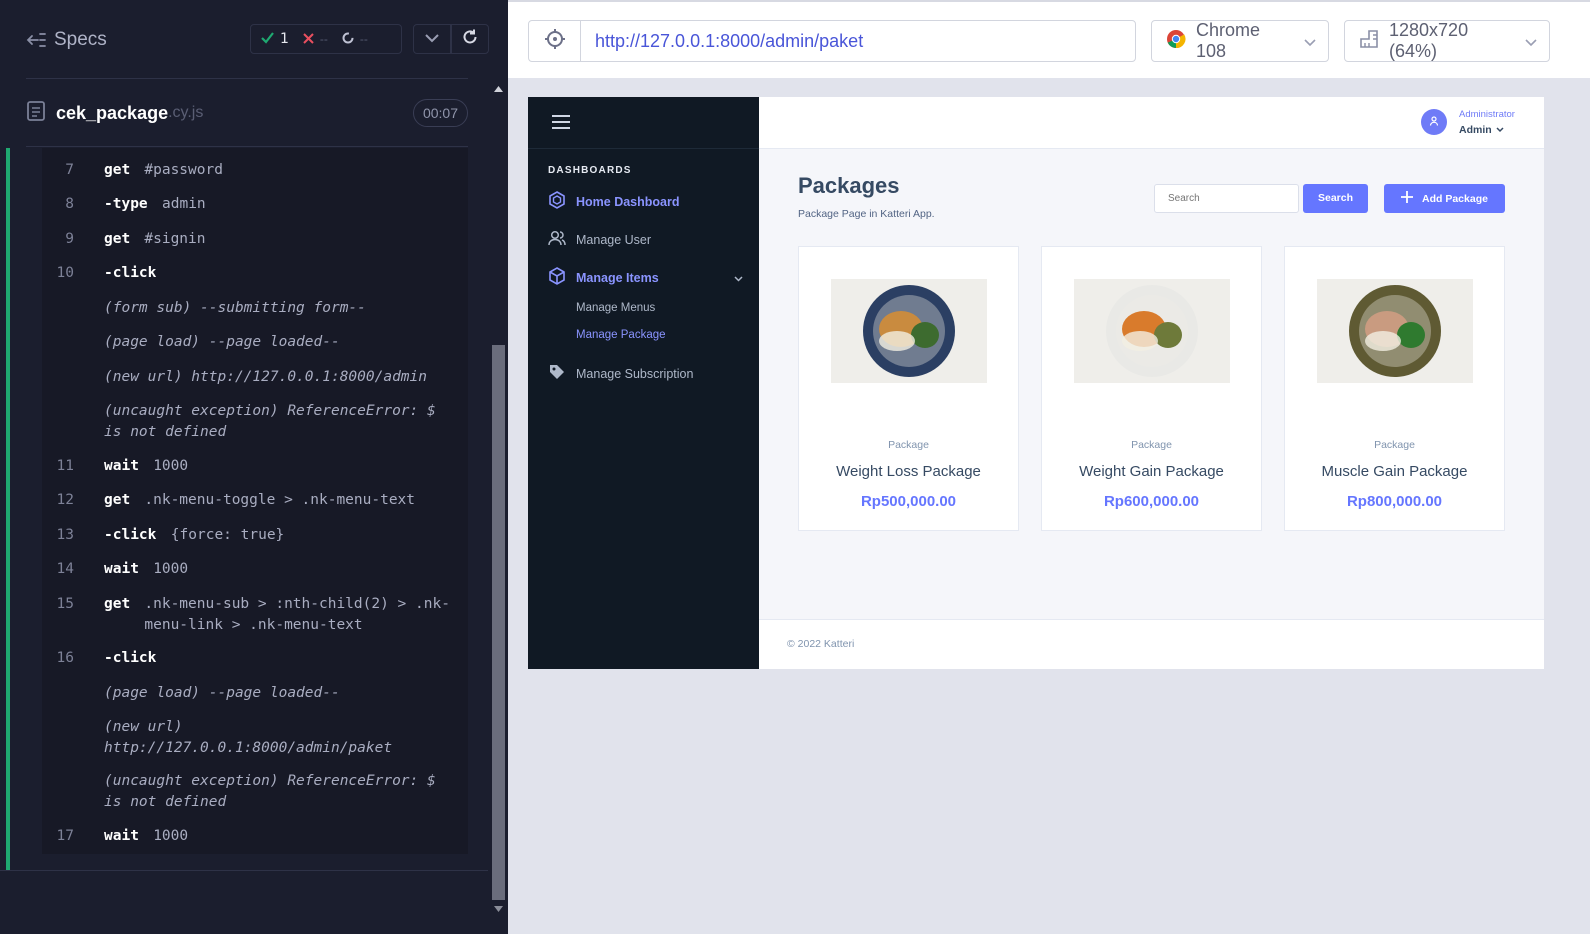 This screenshot has height=934, width=1590. I want to click on line-number: 11, so click(65, 466).